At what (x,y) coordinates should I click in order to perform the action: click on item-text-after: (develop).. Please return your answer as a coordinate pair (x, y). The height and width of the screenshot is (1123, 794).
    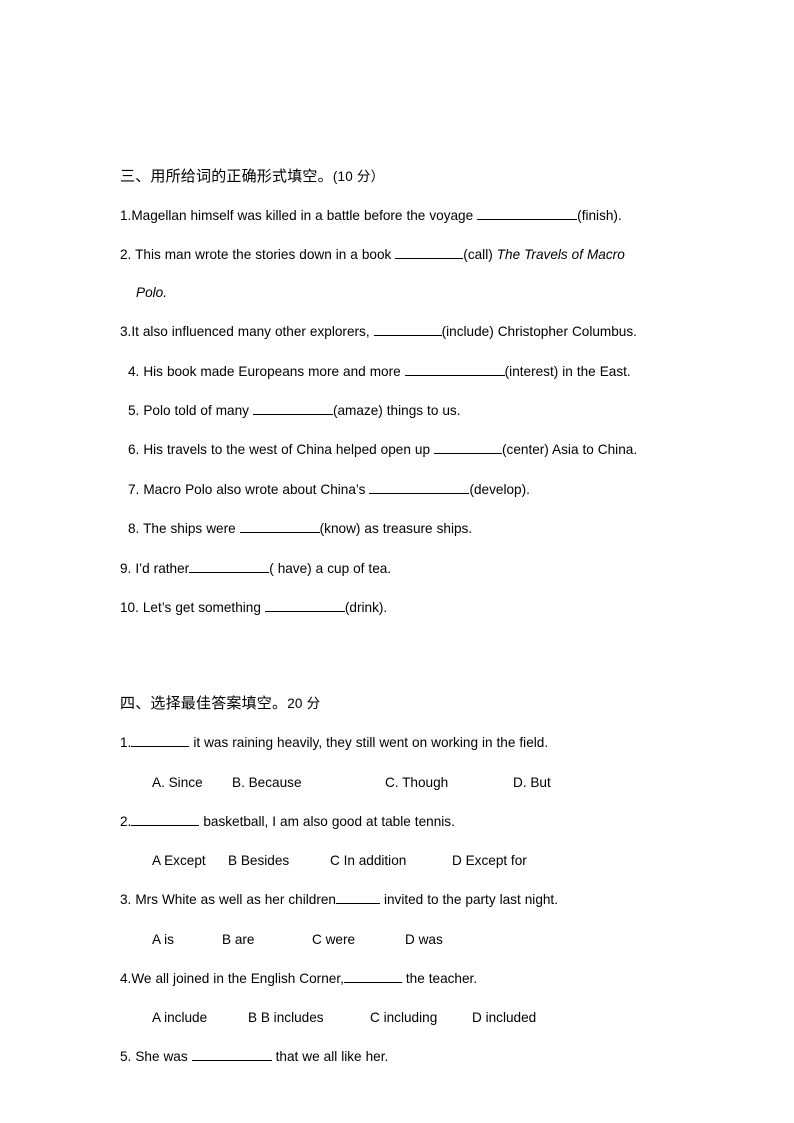
    Looking at the image, I should click on (499, 489).